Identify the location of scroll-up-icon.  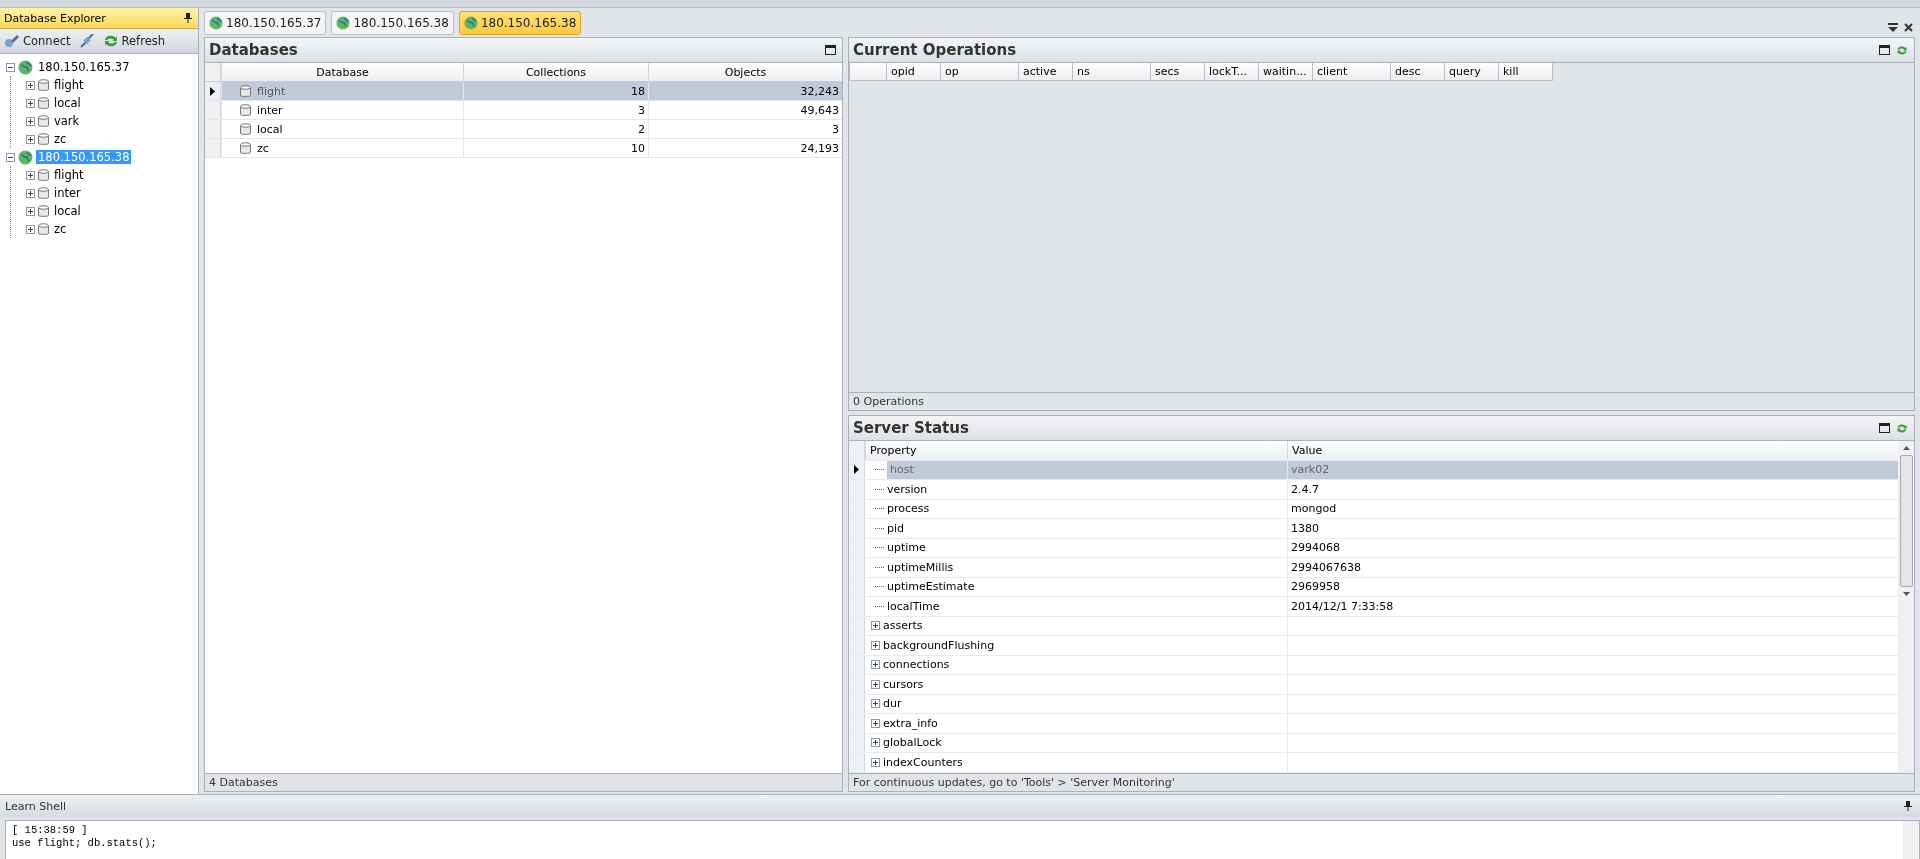
(1906, 448).